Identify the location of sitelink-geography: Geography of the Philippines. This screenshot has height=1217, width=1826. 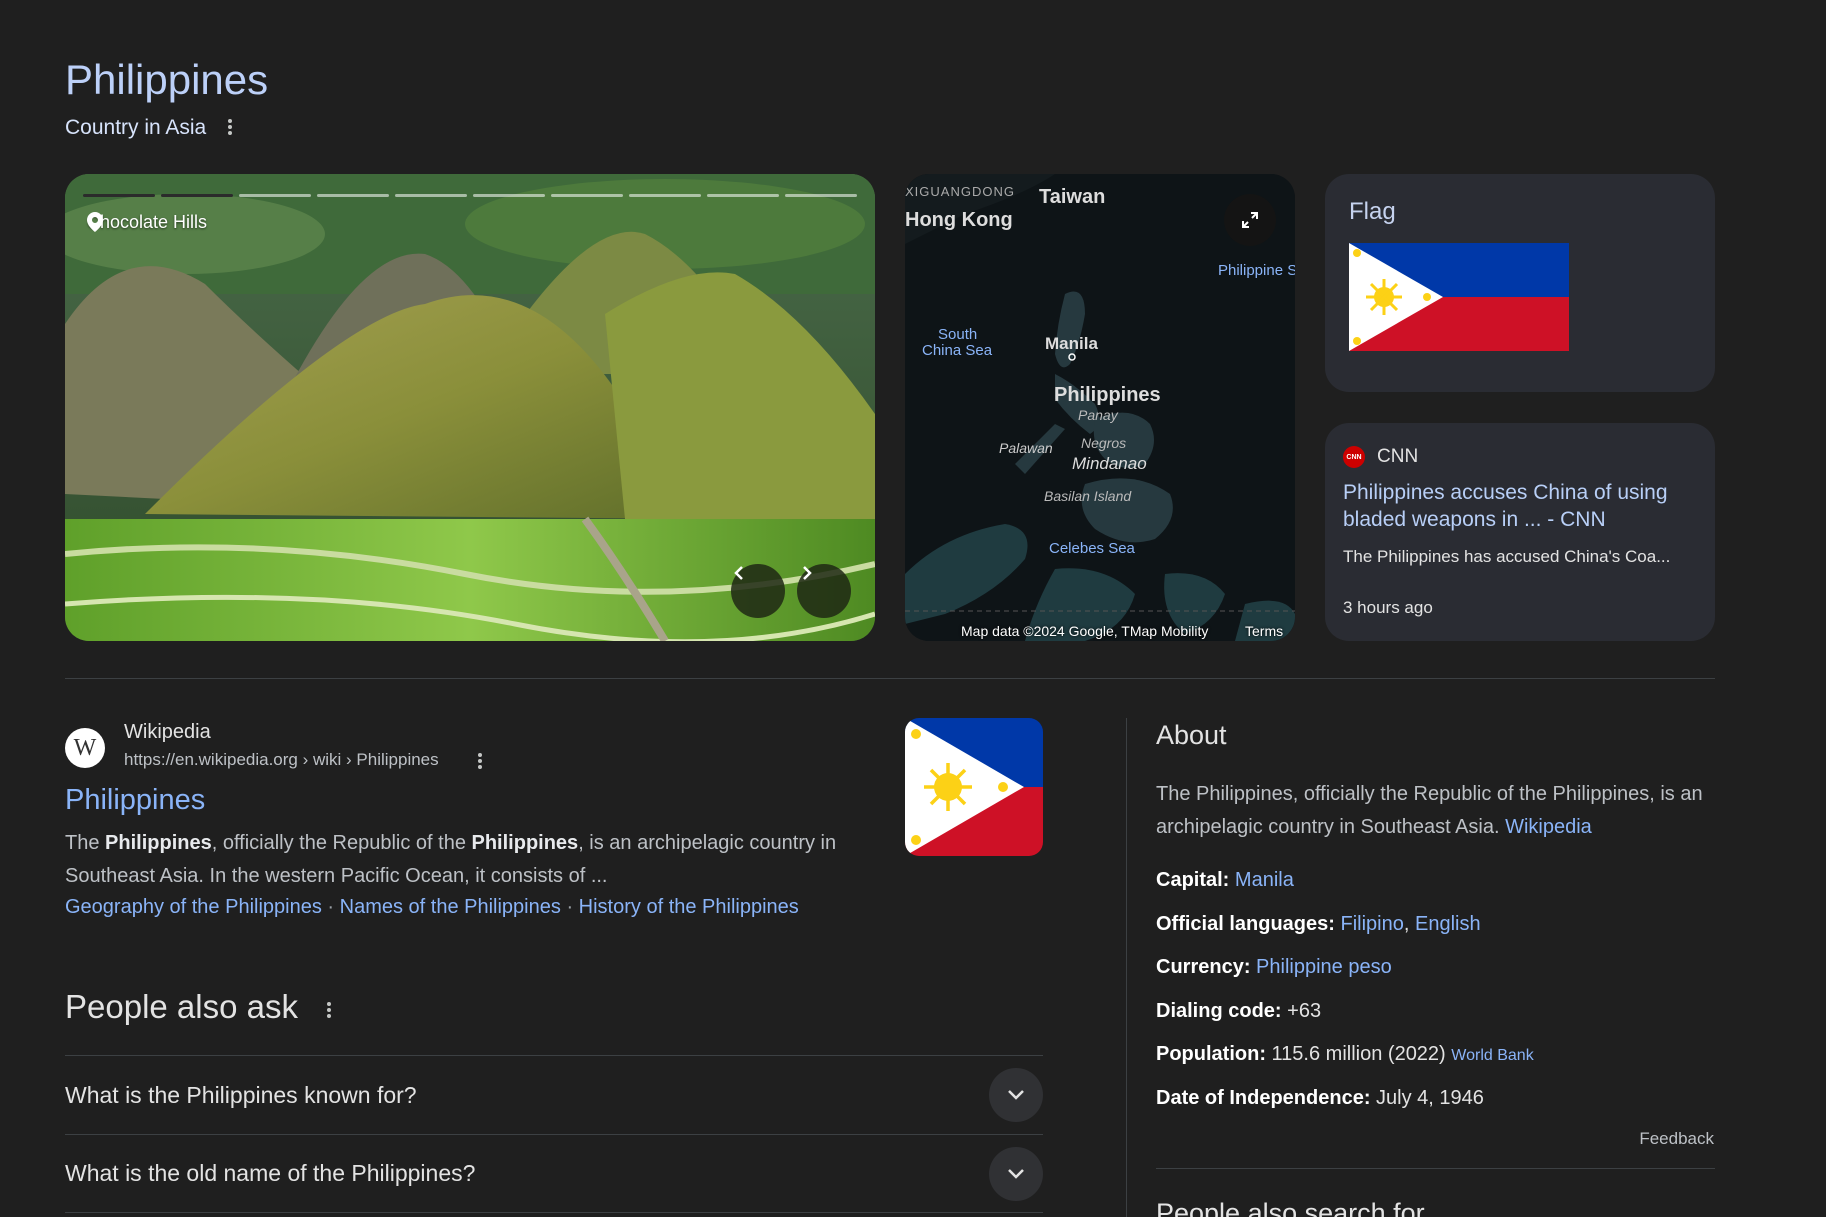
(193, 907).